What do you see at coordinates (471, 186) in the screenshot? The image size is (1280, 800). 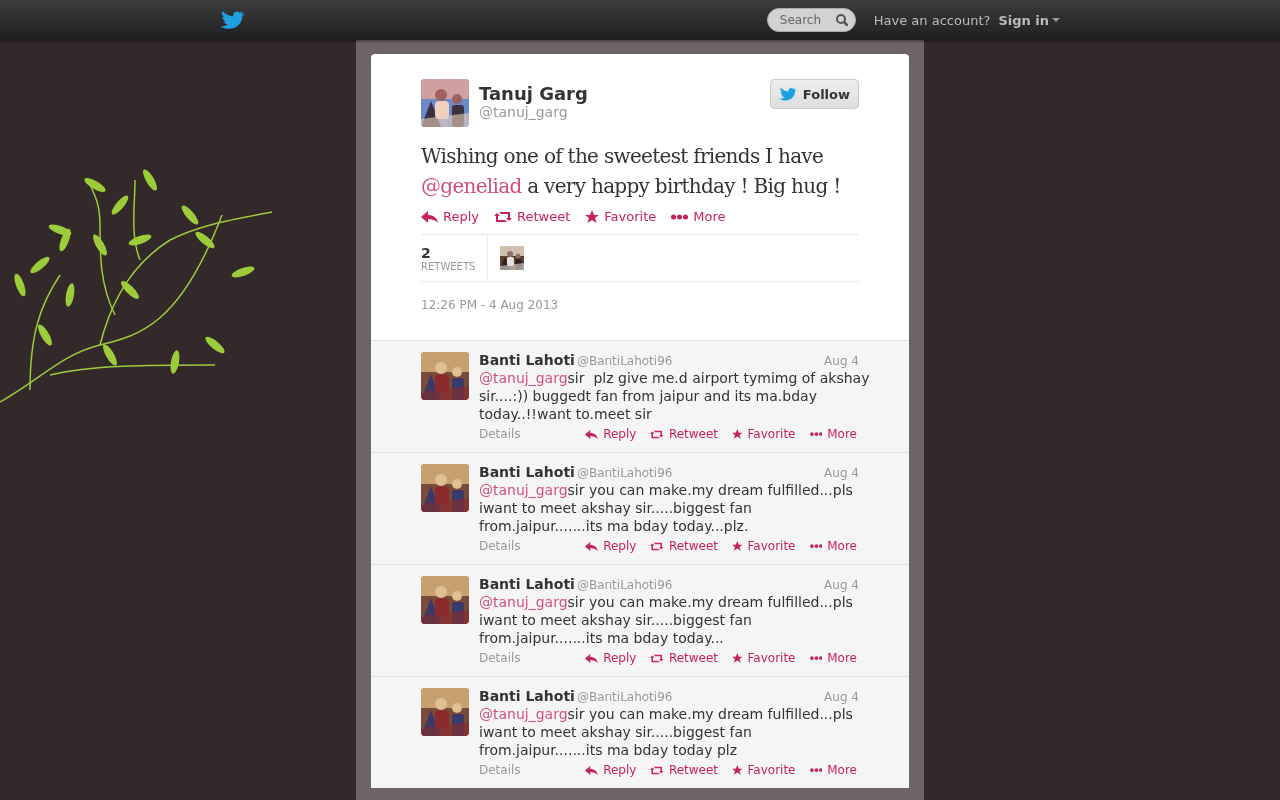 I see `mention-link: @geneliad` at bounding box center [471, 186].